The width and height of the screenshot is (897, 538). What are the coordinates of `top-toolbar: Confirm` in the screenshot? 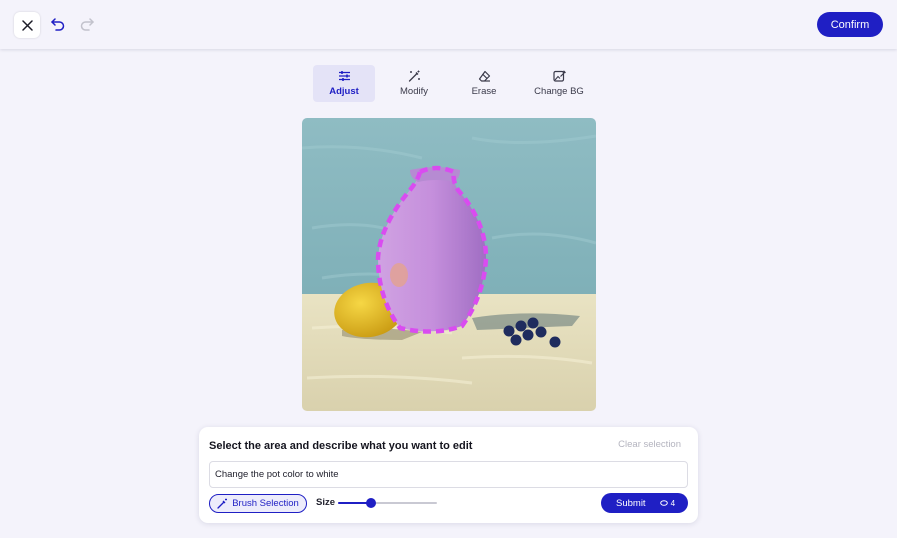 It's located at (448, 24).